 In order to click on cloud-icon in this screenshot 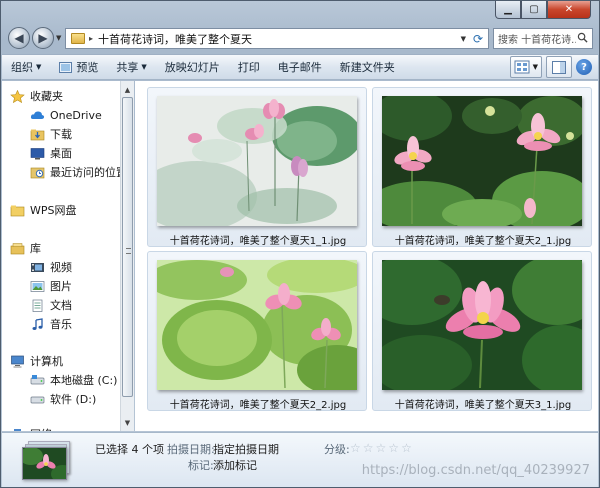, I will do `click(37, 114)`.